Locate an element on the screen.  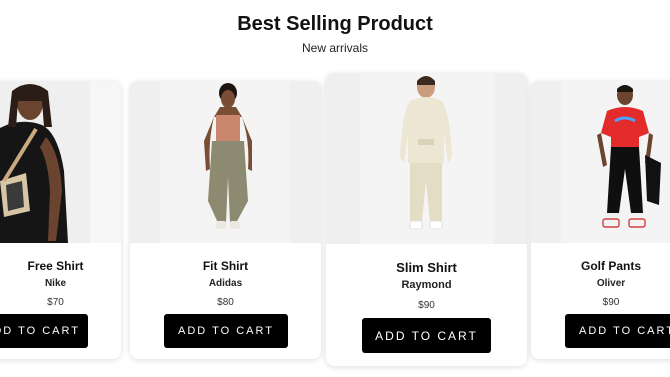
product-price: $70 is located at coordinates (55, 302).